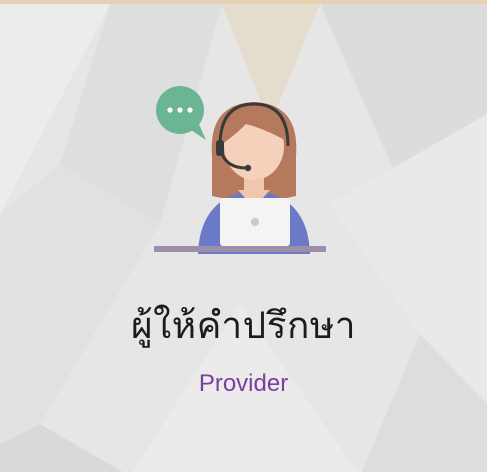  Describe the element at coordinates (240, 170) in the screenshot. I see `customer-support-agent-icon` at that location.